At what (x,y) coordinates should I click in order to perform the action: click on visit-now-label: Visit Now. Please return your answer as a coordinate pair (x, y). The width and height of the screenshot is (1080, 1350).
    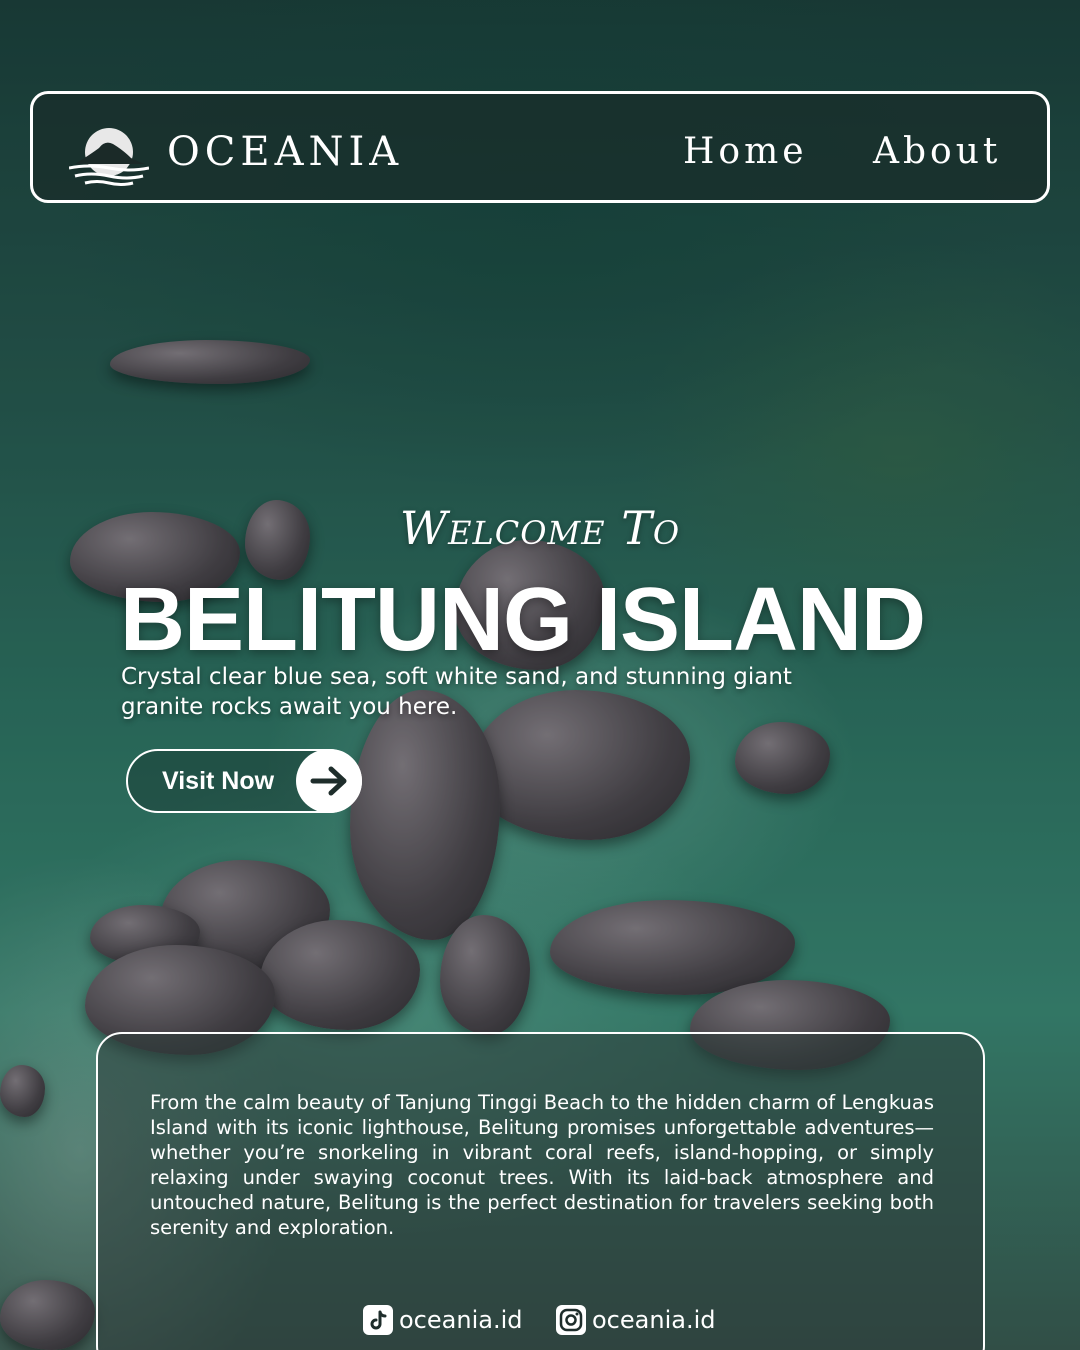
    Looking at the image, I should click on (218, 781).